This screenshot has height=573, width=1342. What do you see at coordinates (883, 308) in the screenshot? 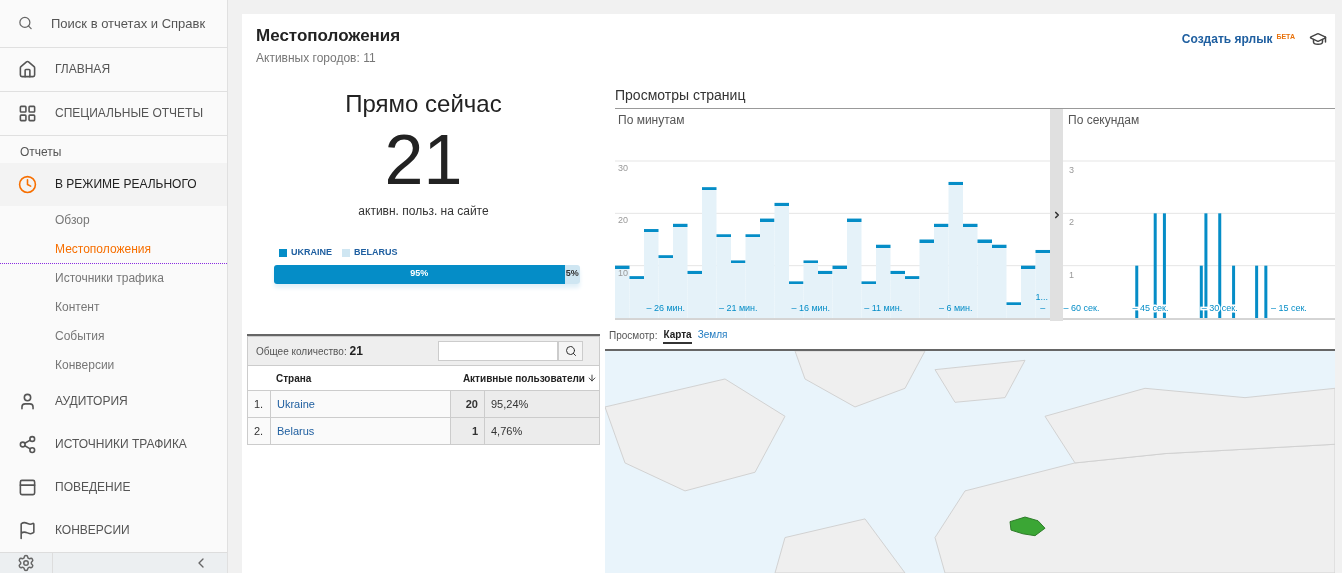
I see `axis-tick-label: – 11 мин.` at bounding box center [883, 308].